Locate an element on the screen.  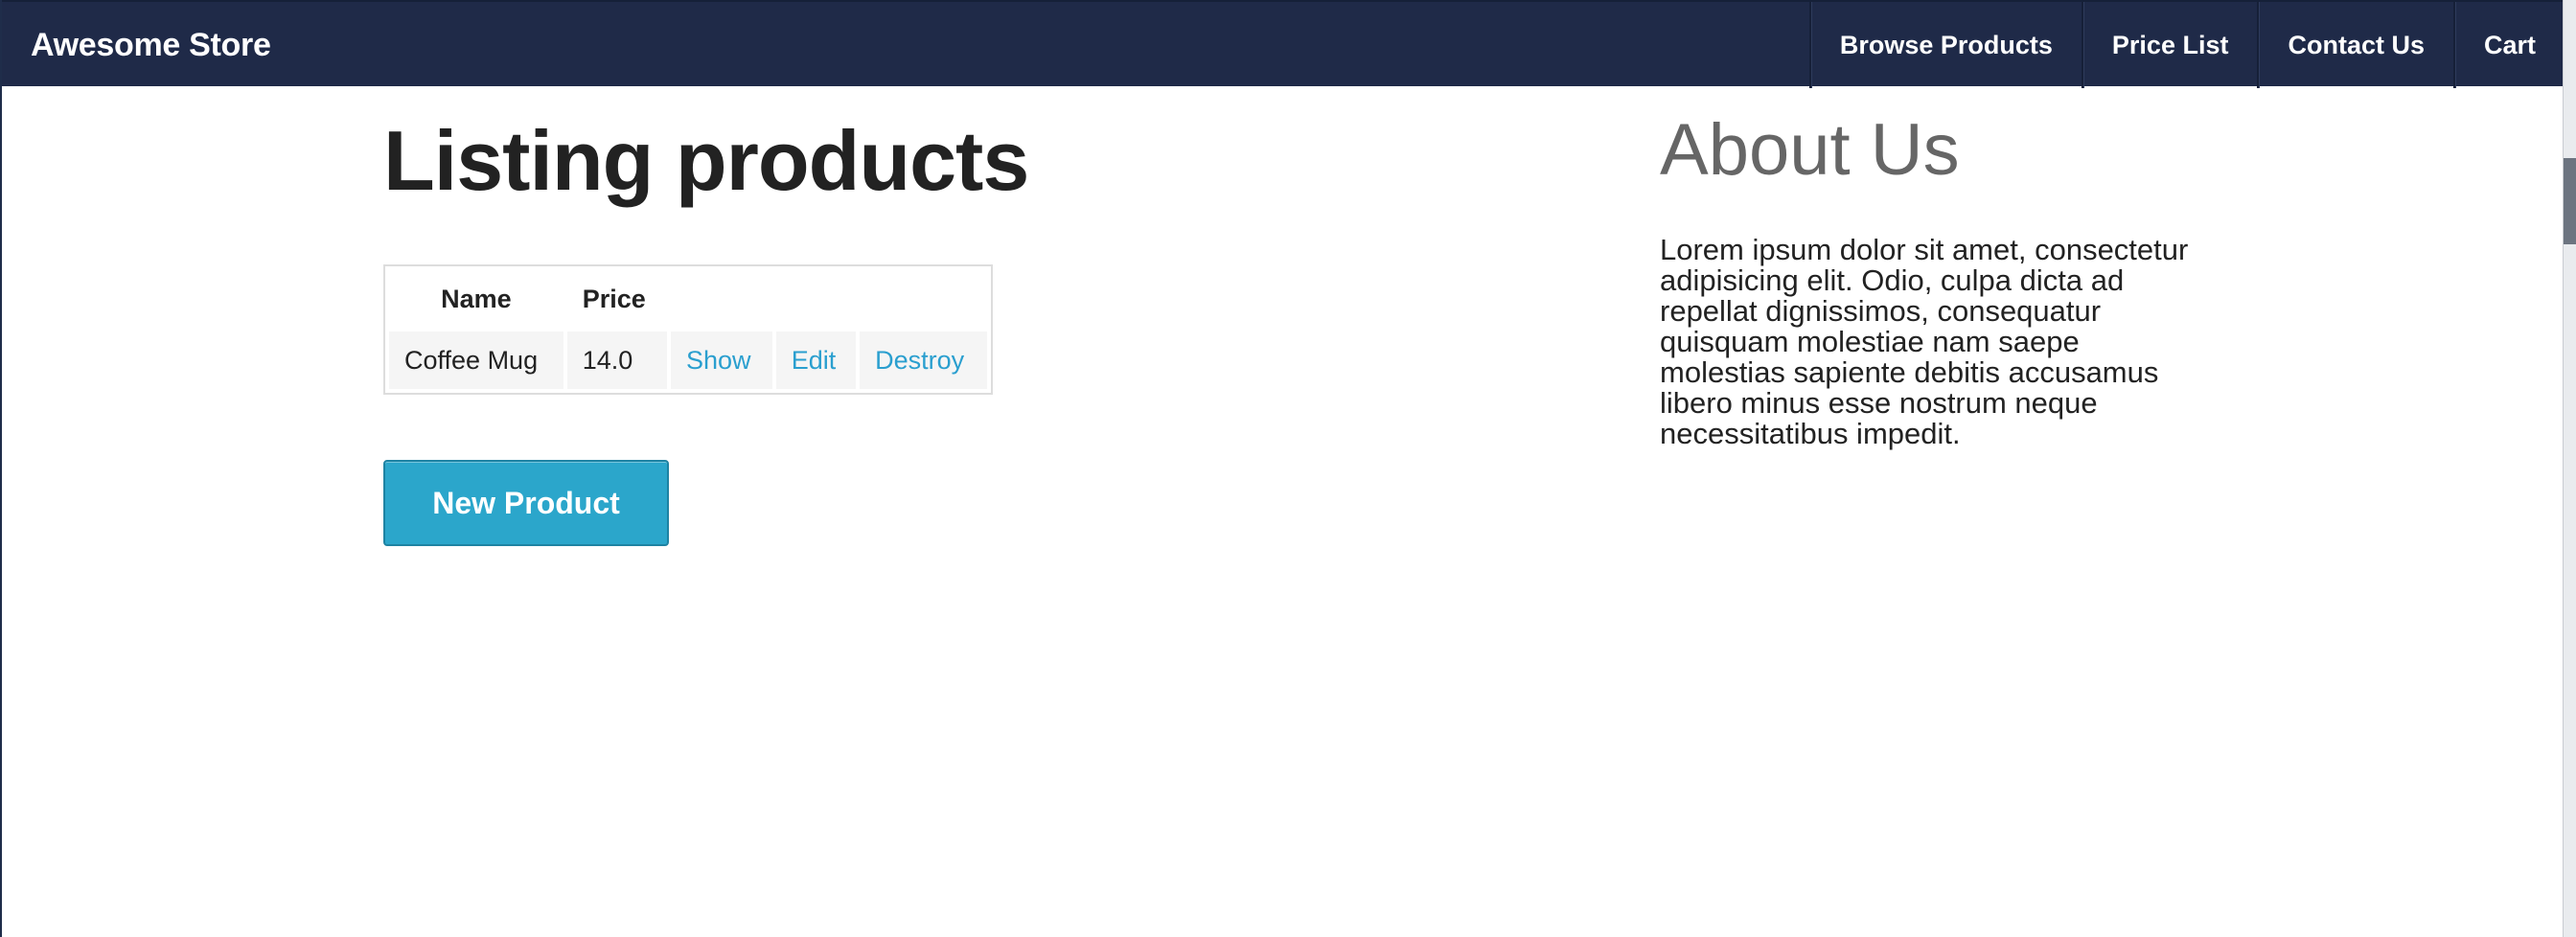
show-cell: Show is located at coordinates (721, 360).